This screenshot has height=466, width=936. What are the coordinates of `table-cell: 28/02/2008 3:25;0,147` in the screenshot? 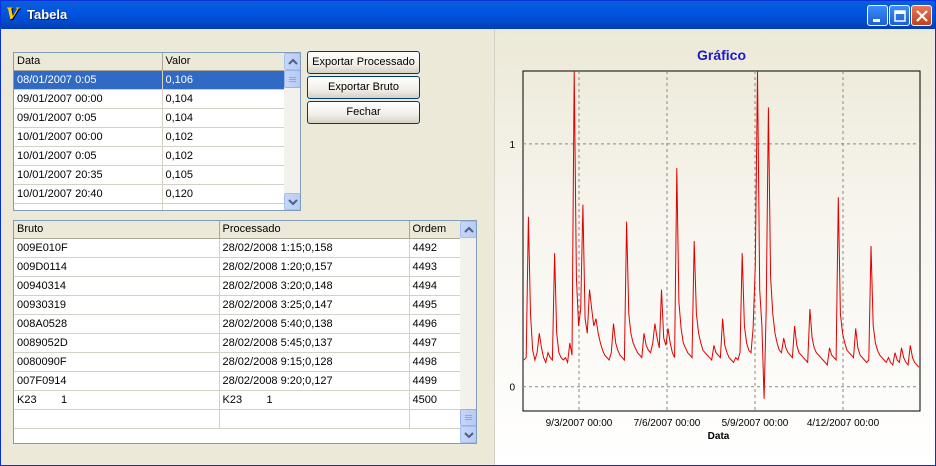 It's located at (314, 305).